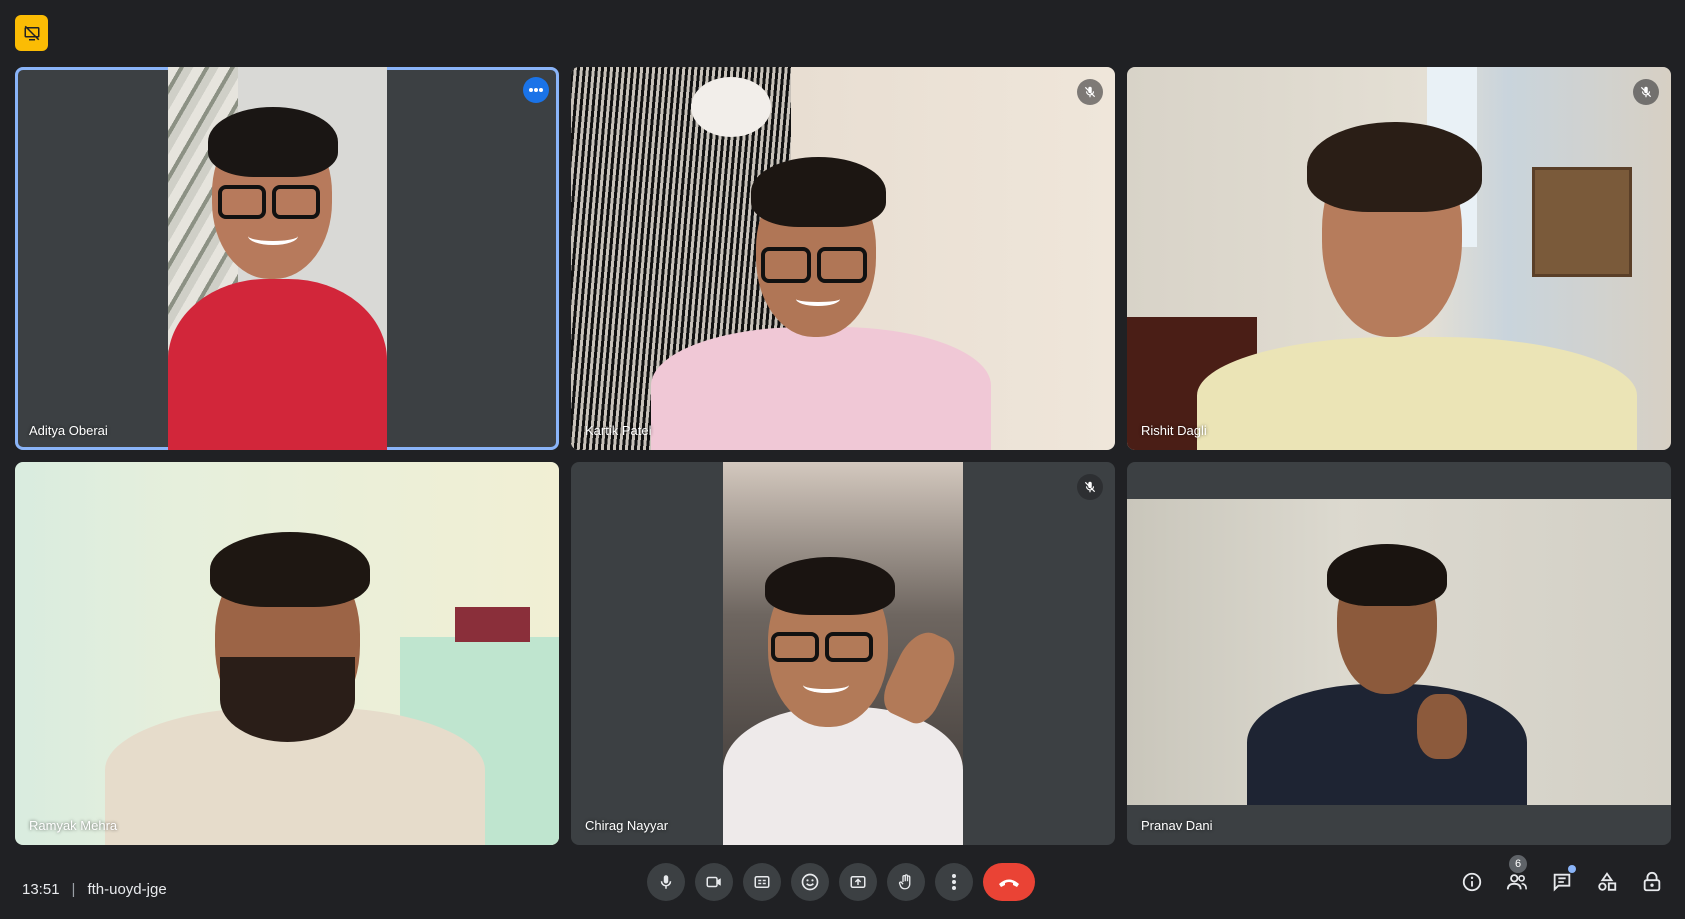 This screenshot has height=919, width=1685. Describe the element at coordinates (1518, 864) in the screenshot. I see `people-count-badge: 6` at that location.